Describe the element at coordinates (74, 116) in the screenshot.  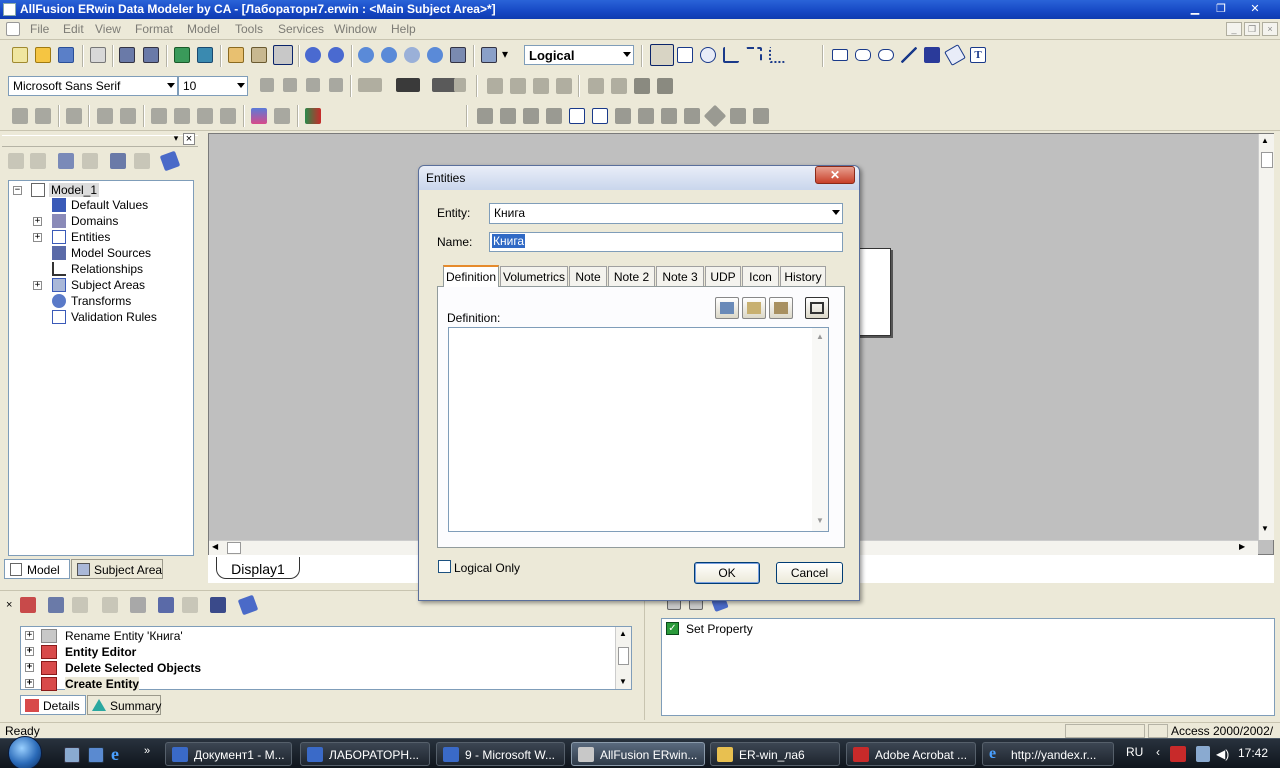
I see `lock-icon` at that location.